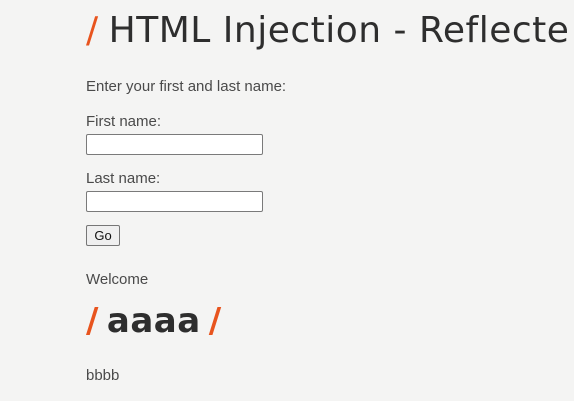  Describe the element at coordinates (92, 321) in the screenshot. I see `heading-slash-left: /` at that location.